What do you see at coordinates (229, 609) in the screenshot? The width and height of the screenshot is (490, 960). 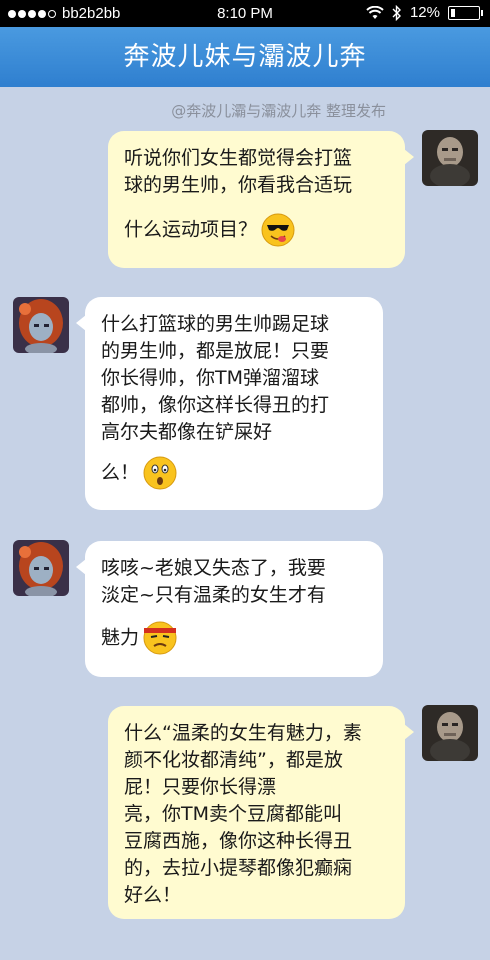 I see `message-bubble: 咳咳~老娘又失态了，我要 淡定~只有温柔的女生才有 魅力` at bounding box center [229, 609].